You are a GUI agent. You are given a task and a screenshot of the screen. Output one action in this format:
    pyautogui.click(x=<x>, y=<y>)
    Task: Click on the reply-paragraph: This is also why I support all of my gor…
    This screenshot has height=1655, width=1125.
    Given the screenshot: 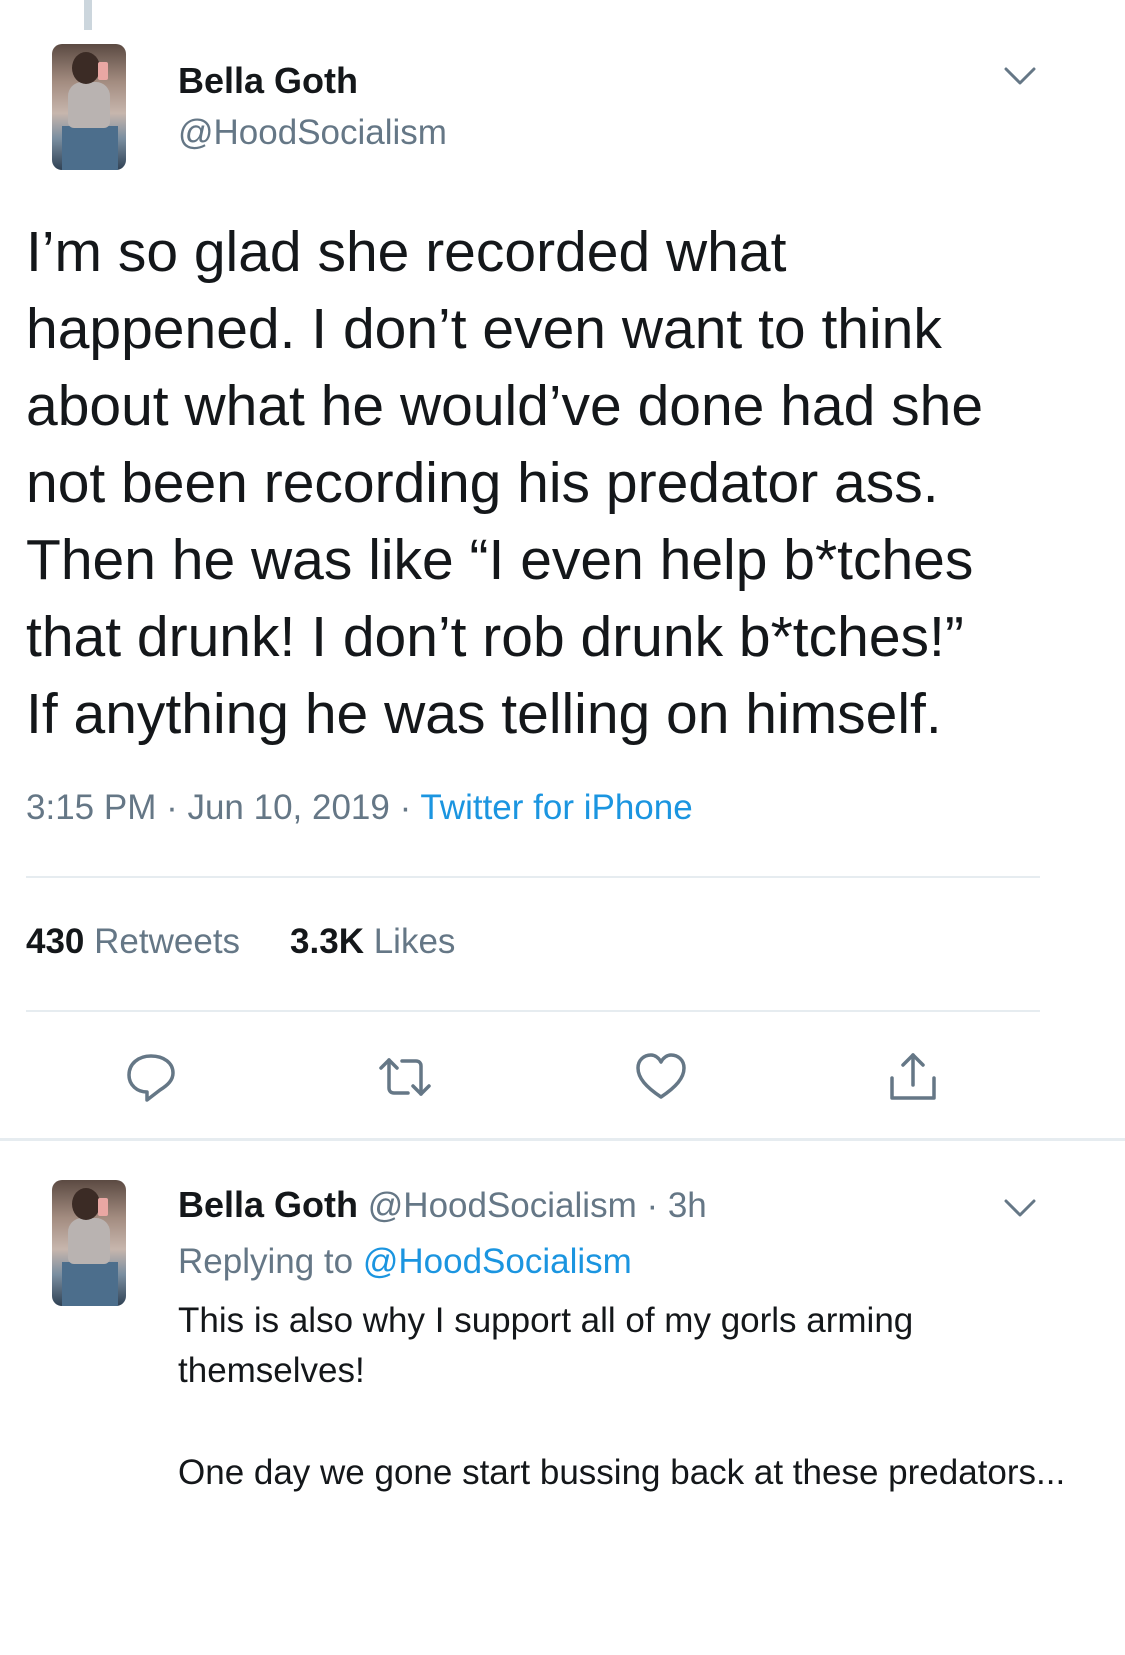 What is the action you would take?
    pyautogui.click(x=546, y=1345)
    